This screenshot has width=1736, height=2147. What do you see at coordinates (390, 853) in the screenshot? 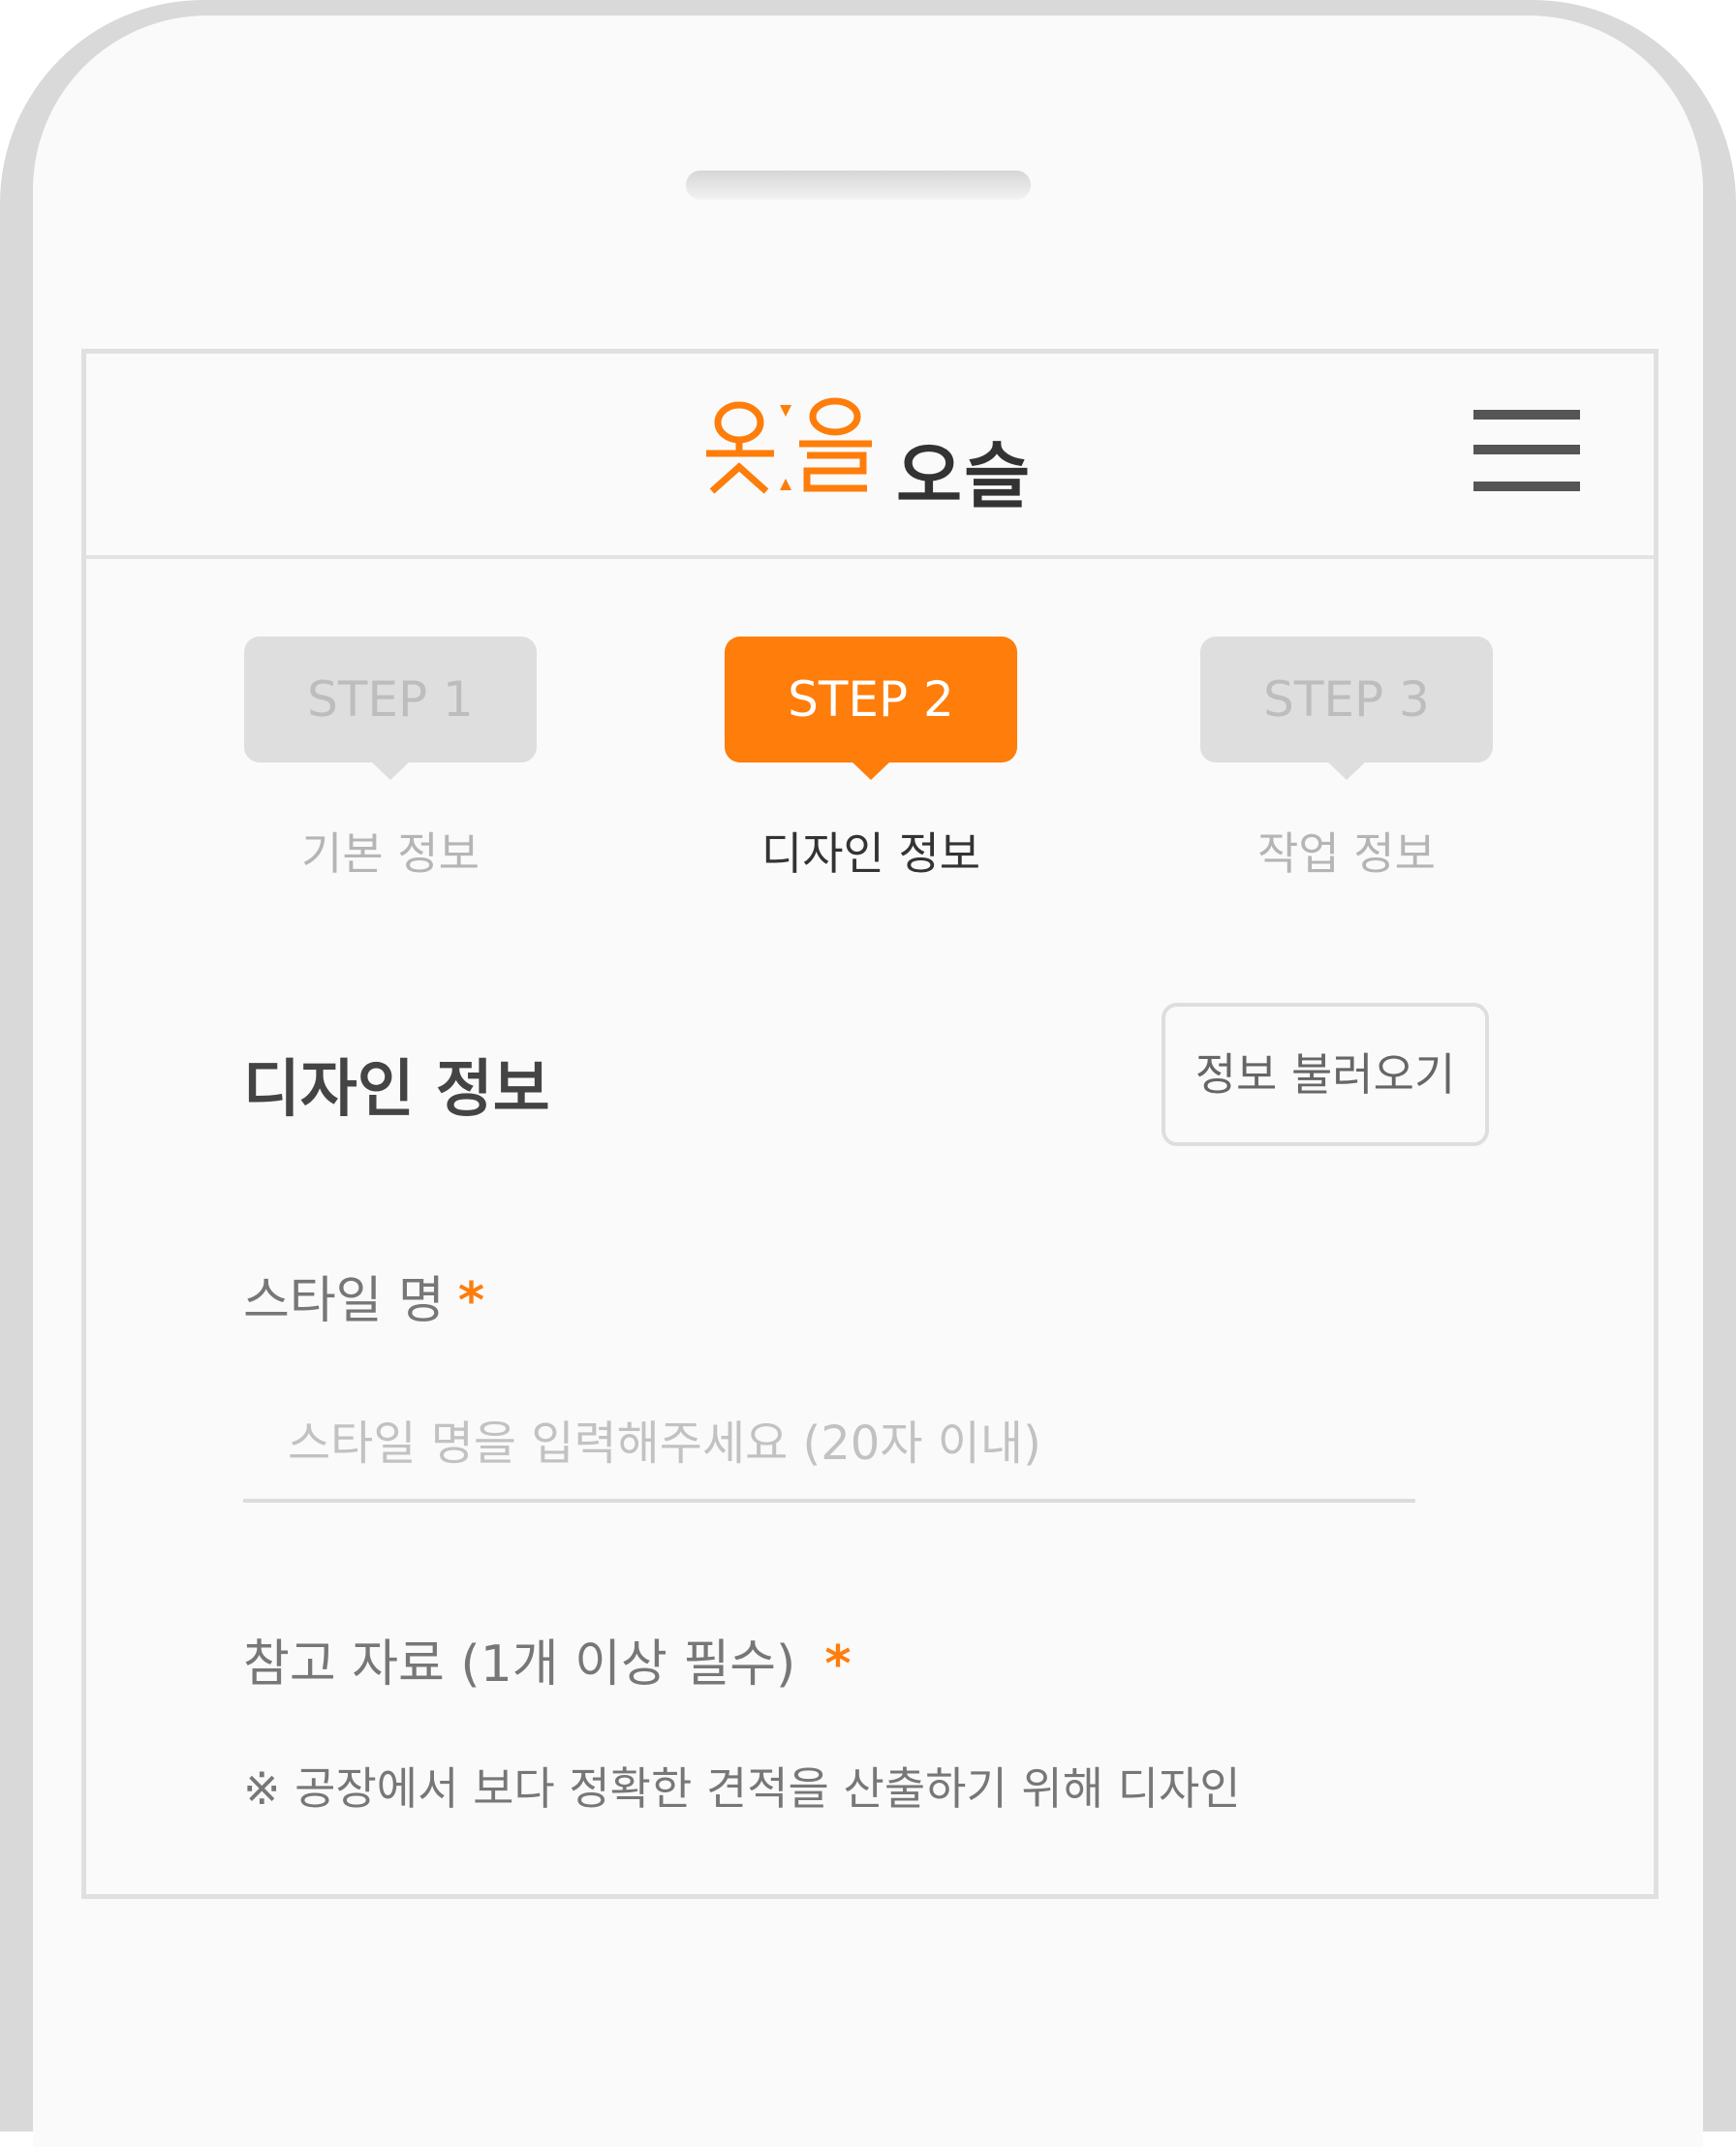
I see `step-1-label: 기본 정보` at bounding box center [390, 853].